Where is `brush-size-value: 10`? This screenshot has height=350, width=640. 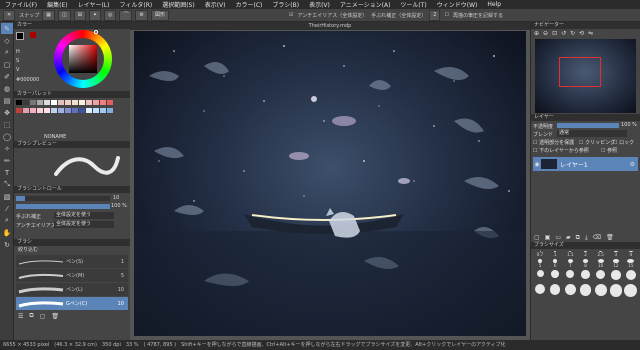 brush-size-value: 10 is located at coordinates (116, 198).